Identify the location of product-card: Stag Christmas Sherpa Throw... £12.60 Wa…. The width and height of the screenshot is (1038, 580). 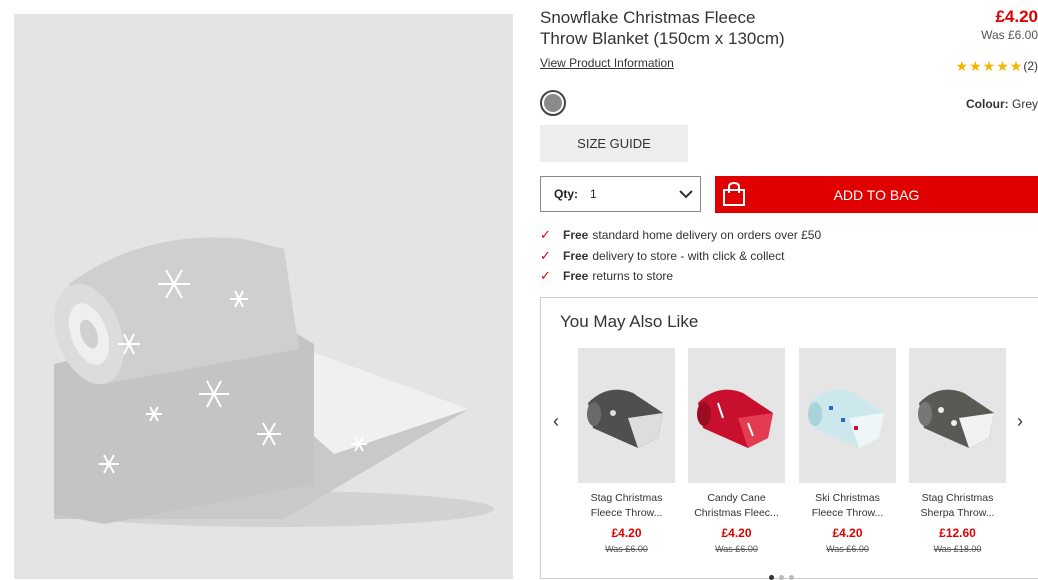
(957, 451).